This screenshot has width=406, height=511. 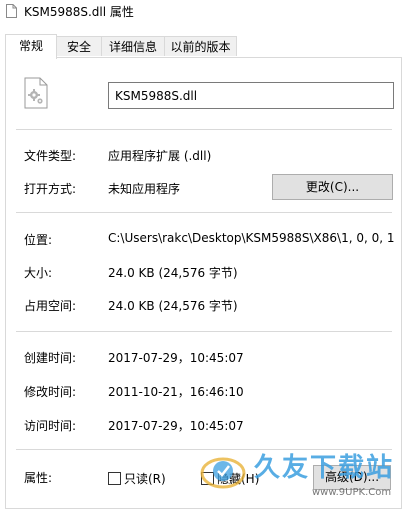 I want to click on watermark-url: www.9UPK.Com, so click(x=352, y=492).